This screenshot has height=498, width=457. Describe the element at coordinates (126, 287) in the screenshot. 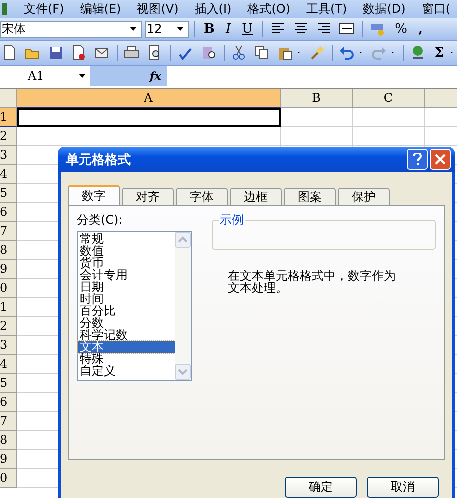

I see `list-item: 日期` at that location.